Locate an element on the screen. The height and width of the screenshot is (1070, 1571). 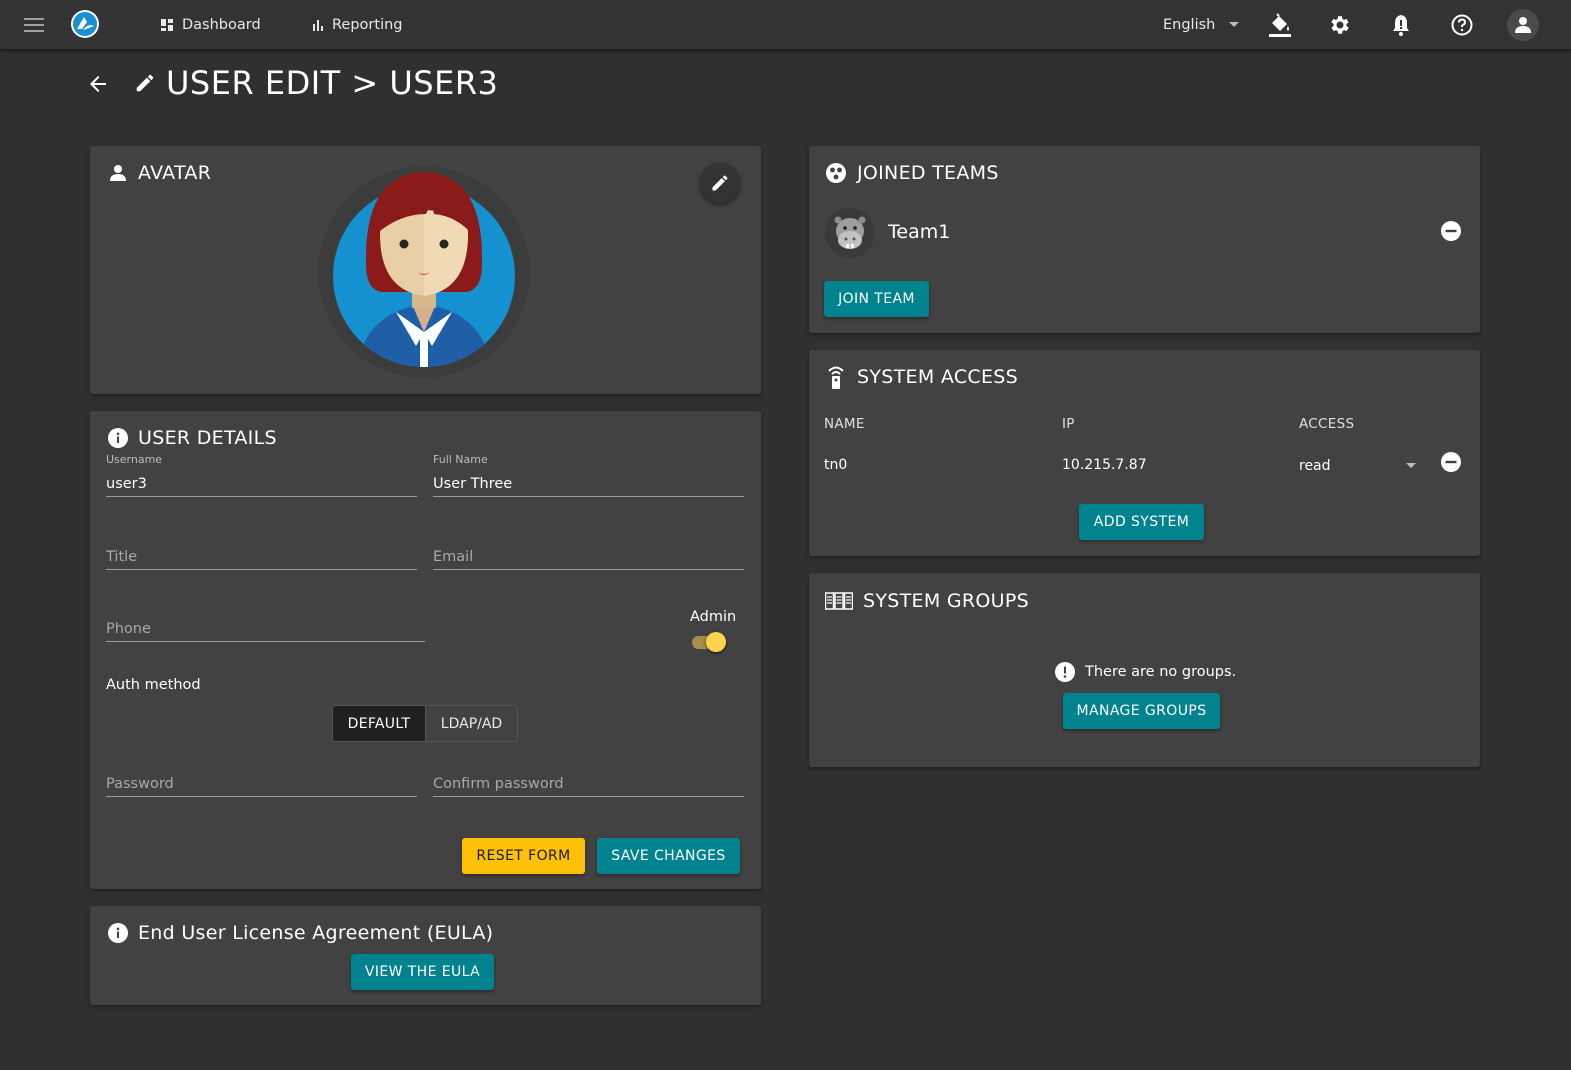
dashboard-icon is located at coordinates (167, 25).